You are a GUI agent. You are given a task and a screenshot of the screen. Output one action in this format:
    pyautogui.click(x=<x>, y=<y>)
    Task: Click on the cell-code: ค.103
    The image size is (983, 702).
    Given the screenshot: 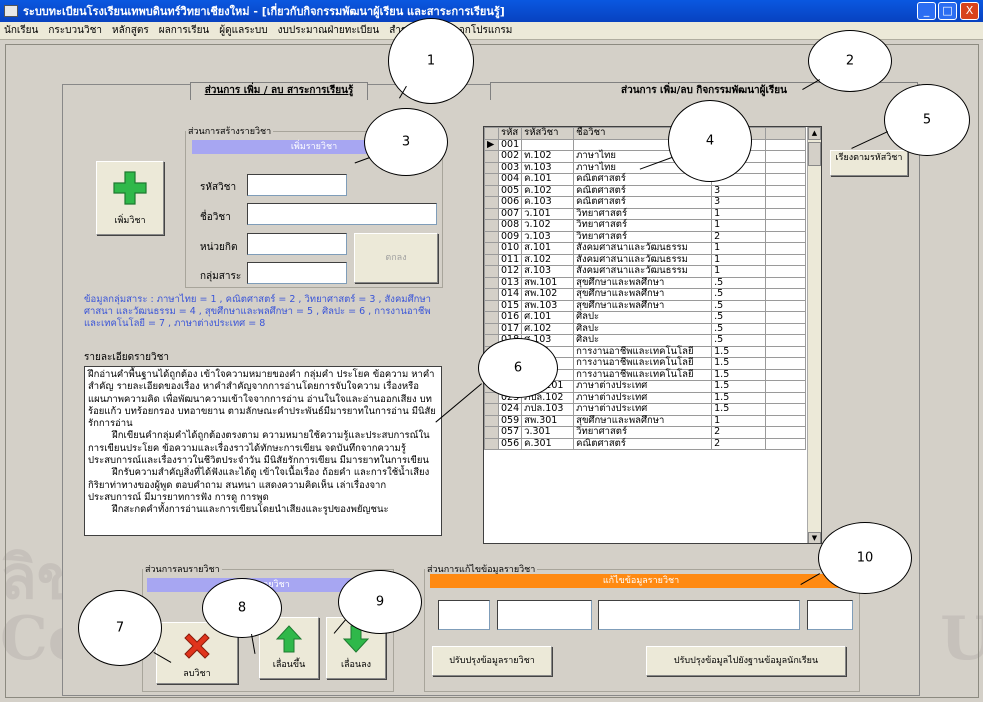 What is the action you would take?
    pyautogui.click(x=548, y=202)
    